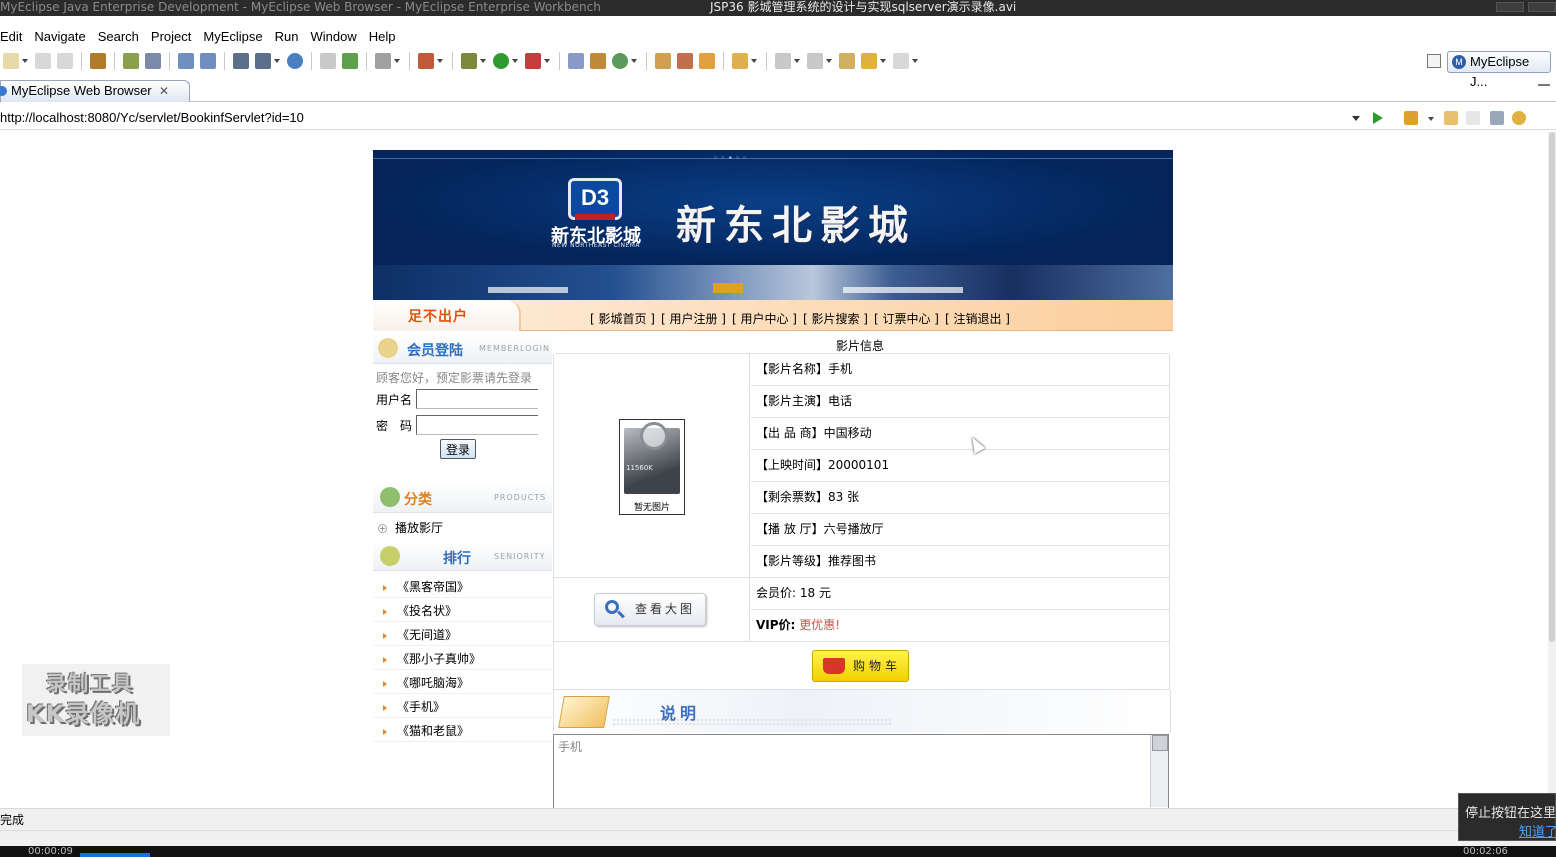 The width and height of the screenshot is (1556, 857). I want to click on debug-icon, so click(469, 61).